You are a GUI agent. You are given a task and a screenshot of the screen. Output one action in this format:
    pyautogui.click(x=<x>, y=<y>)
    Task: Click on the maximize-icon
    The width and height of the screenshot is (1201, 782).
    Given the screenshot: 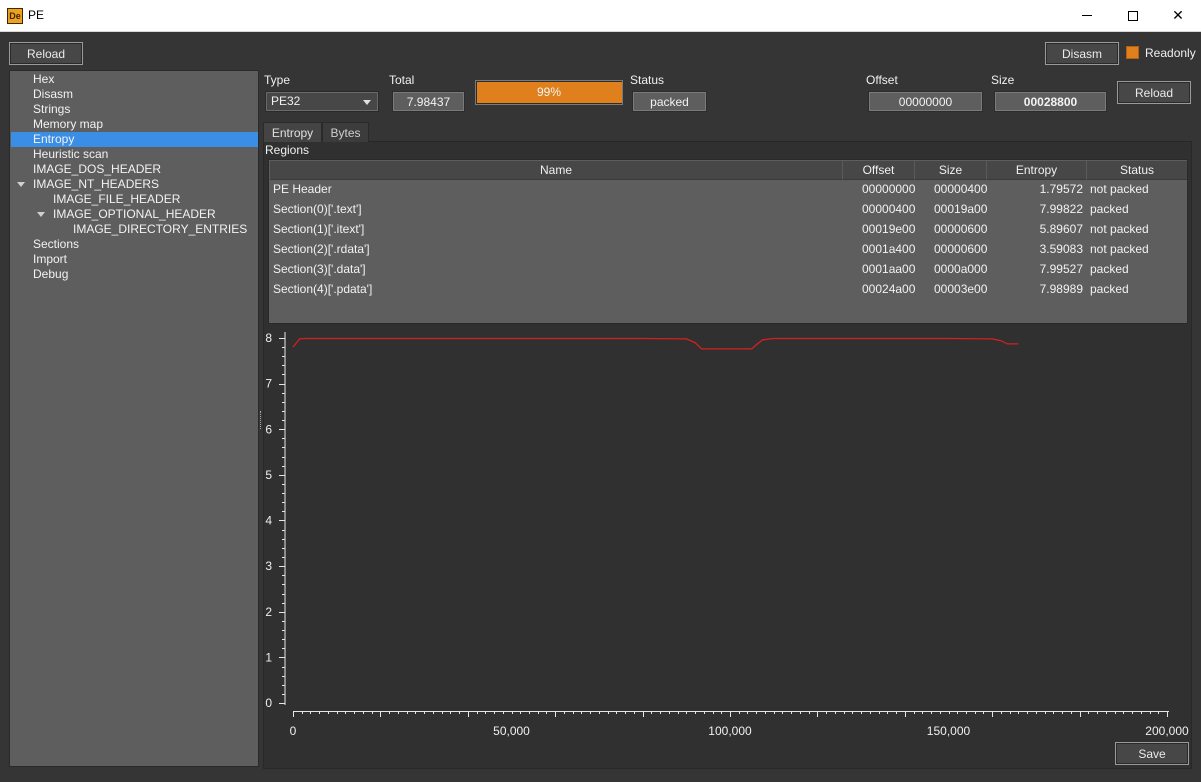 What is the action you would take?
    pyautogui.click(x=1133, y=15)
    